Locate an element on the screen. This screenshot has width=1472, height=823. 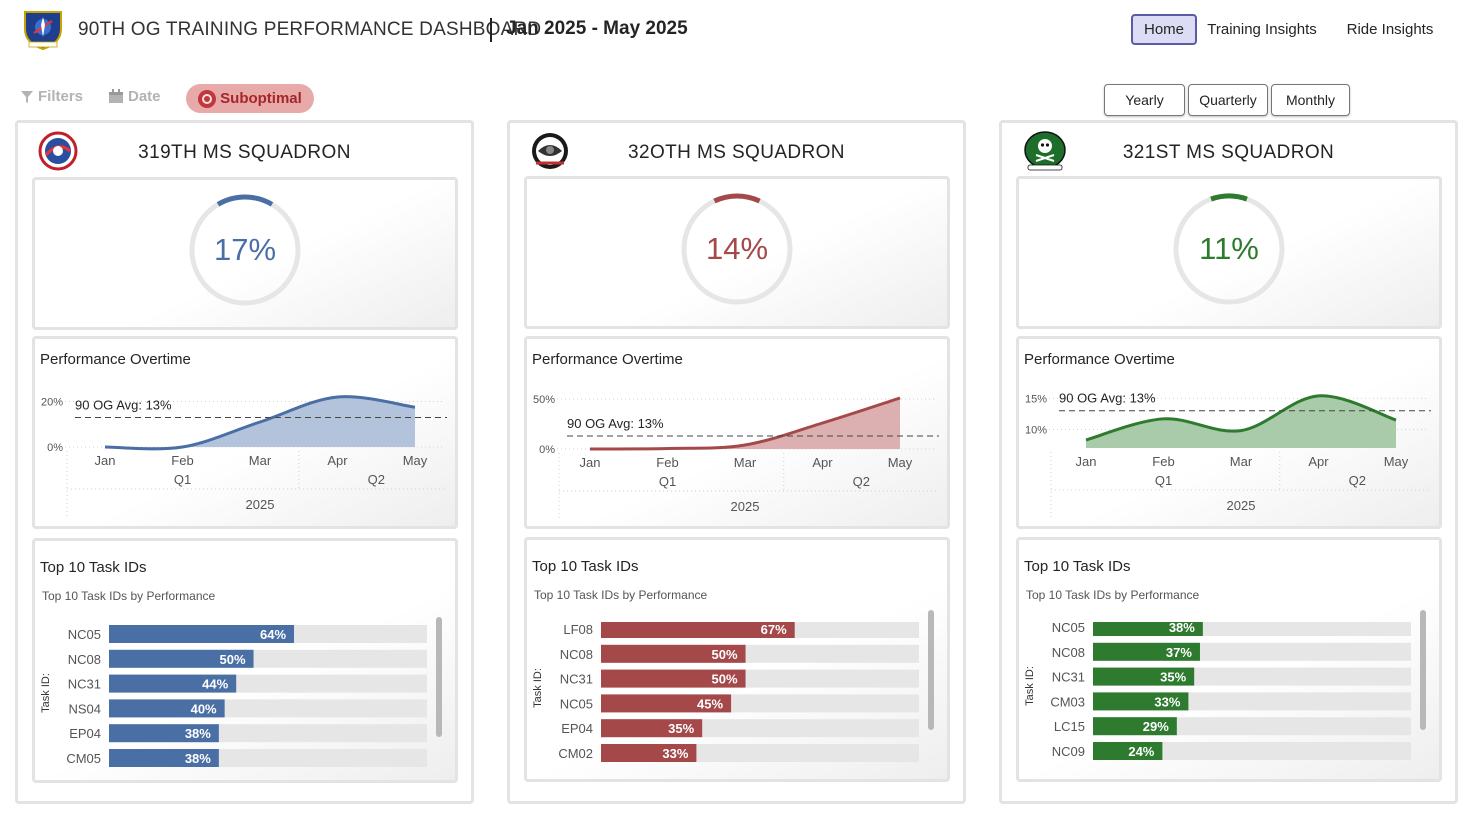
nav-ride-insights-button: Ride Insights is located at coordinates (1390, 29).